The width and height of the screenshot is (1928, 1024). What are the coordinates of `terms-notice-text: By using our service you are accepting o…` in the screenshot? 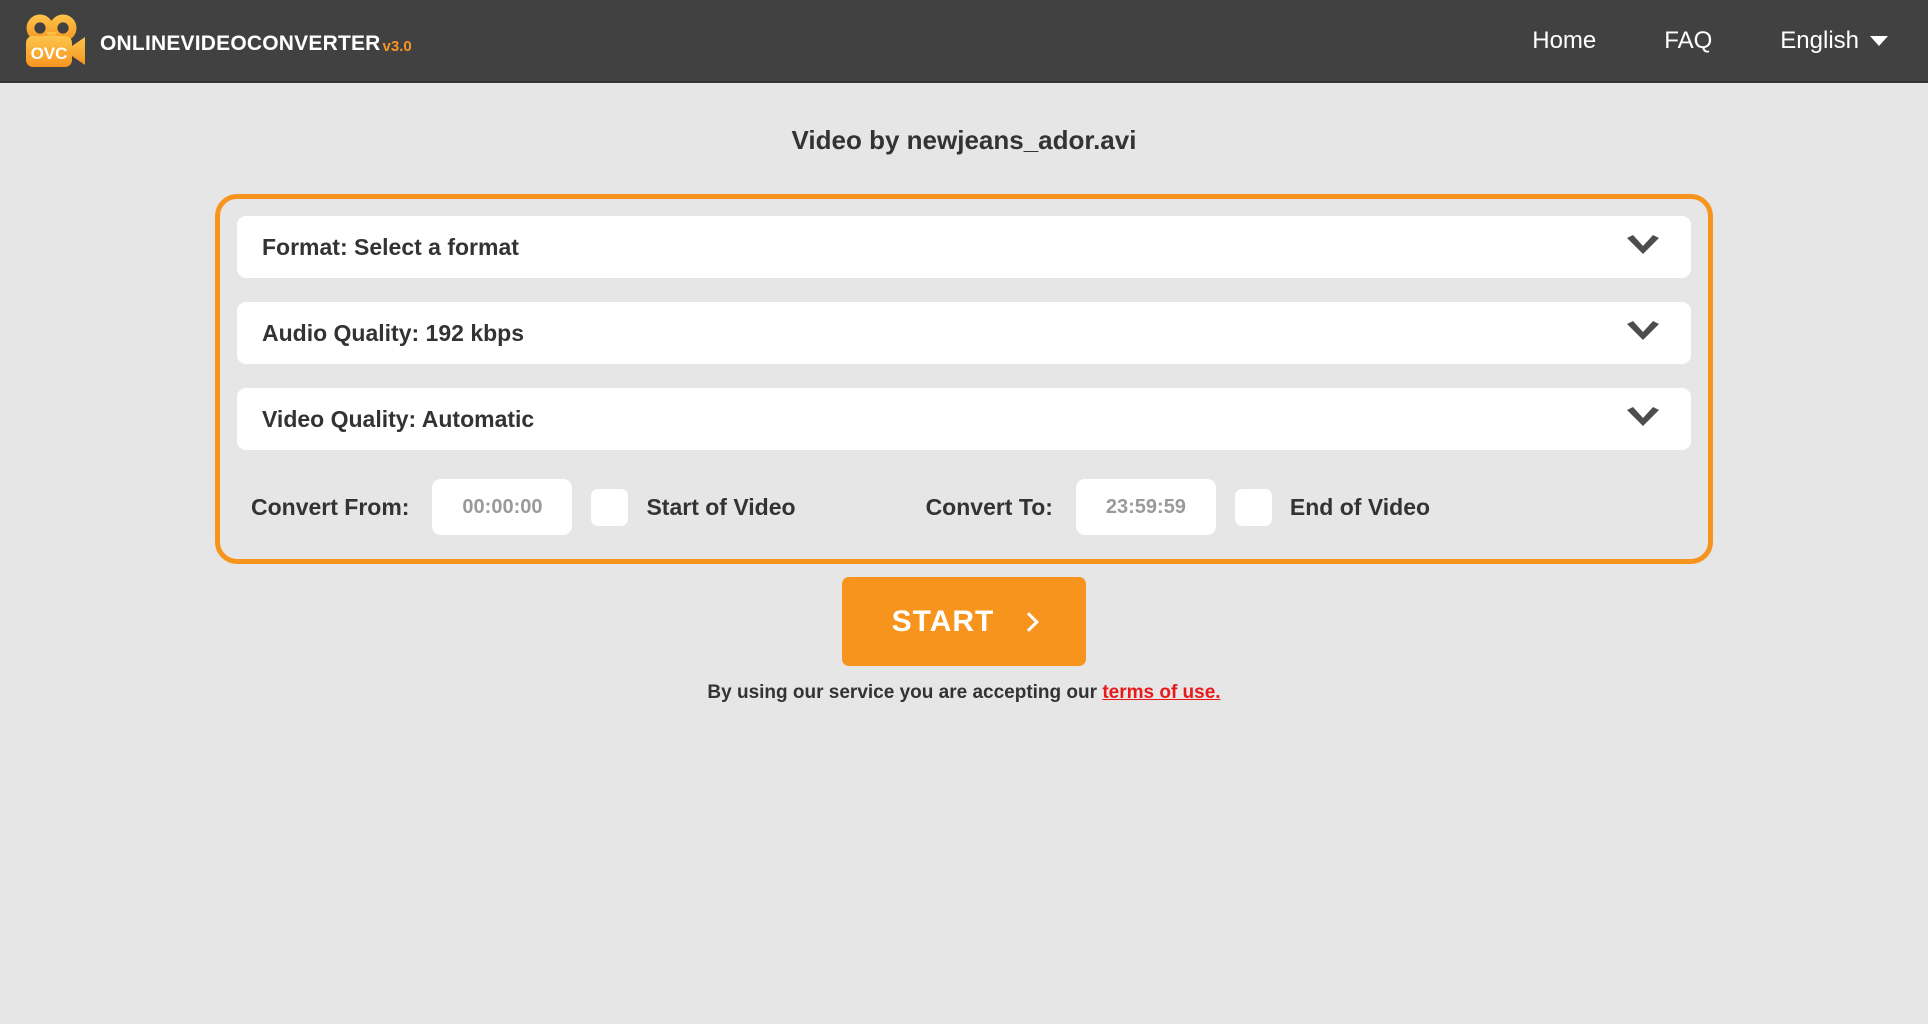 It's located at (905, 692).